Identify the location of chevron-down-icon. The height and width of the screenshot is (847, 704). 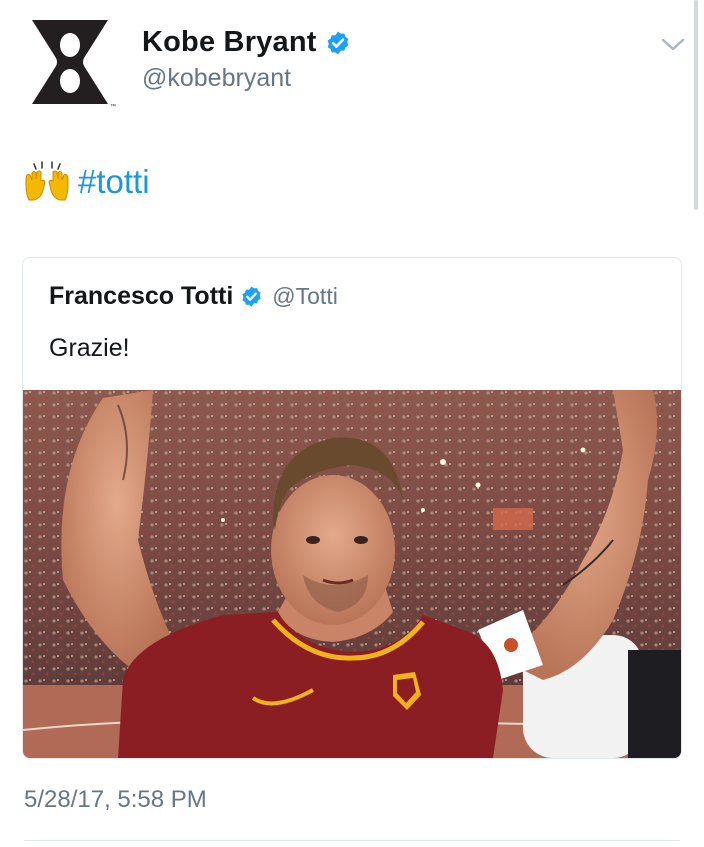
(673, 45).